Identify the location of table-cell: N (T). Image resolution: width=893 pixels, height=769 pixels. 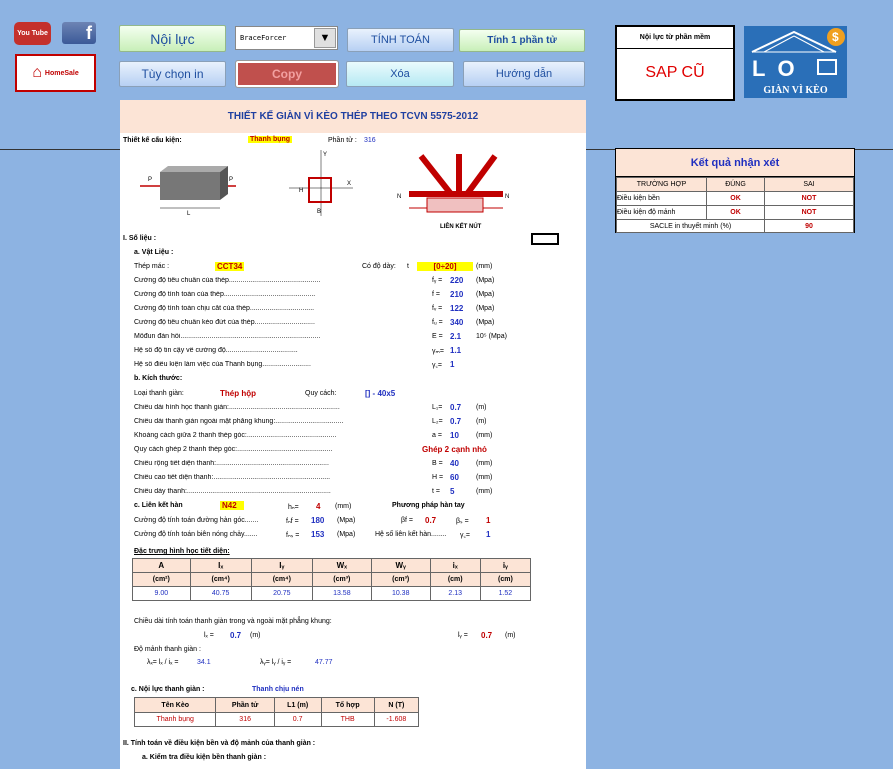
(396, 705).